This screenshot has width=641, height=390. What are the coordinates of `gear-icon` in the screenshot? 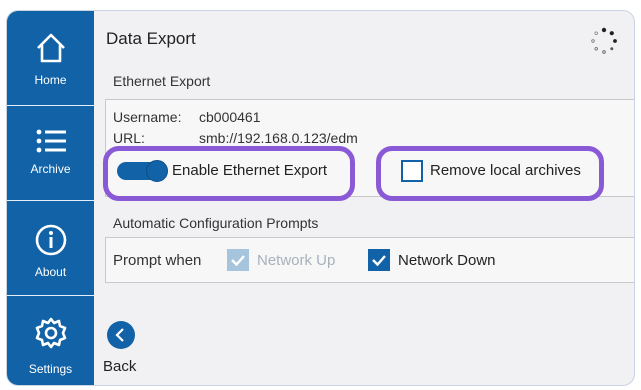 It's located at (50, 333).